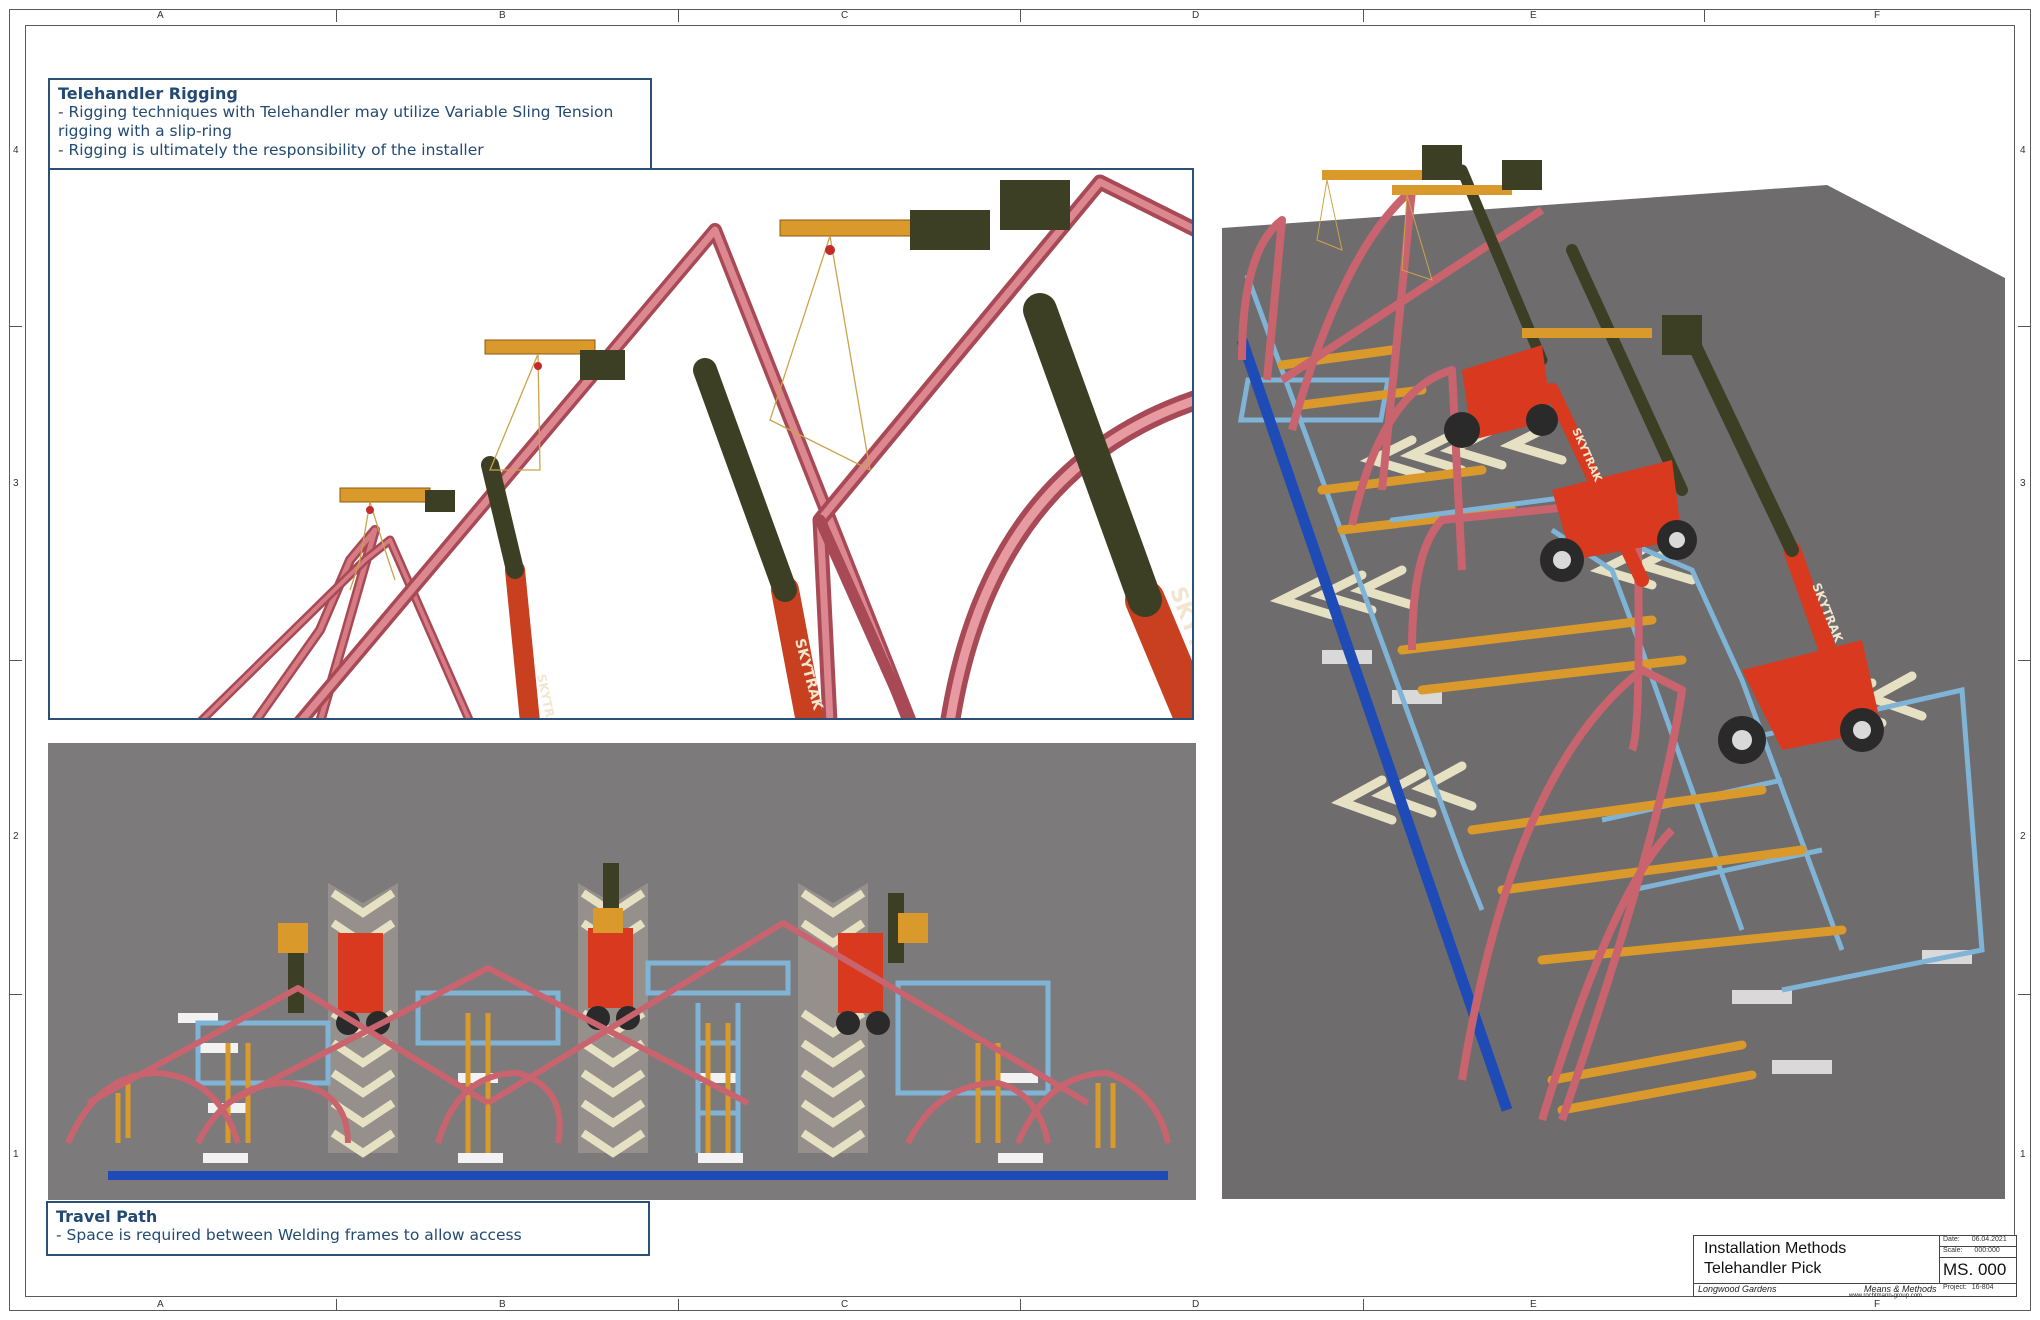 The width and height of the screenshot is (2040, 1320). Describe the element at coordinates (1987, 1250) in the screenshot. I see `scale-value: 000:000` at that location.